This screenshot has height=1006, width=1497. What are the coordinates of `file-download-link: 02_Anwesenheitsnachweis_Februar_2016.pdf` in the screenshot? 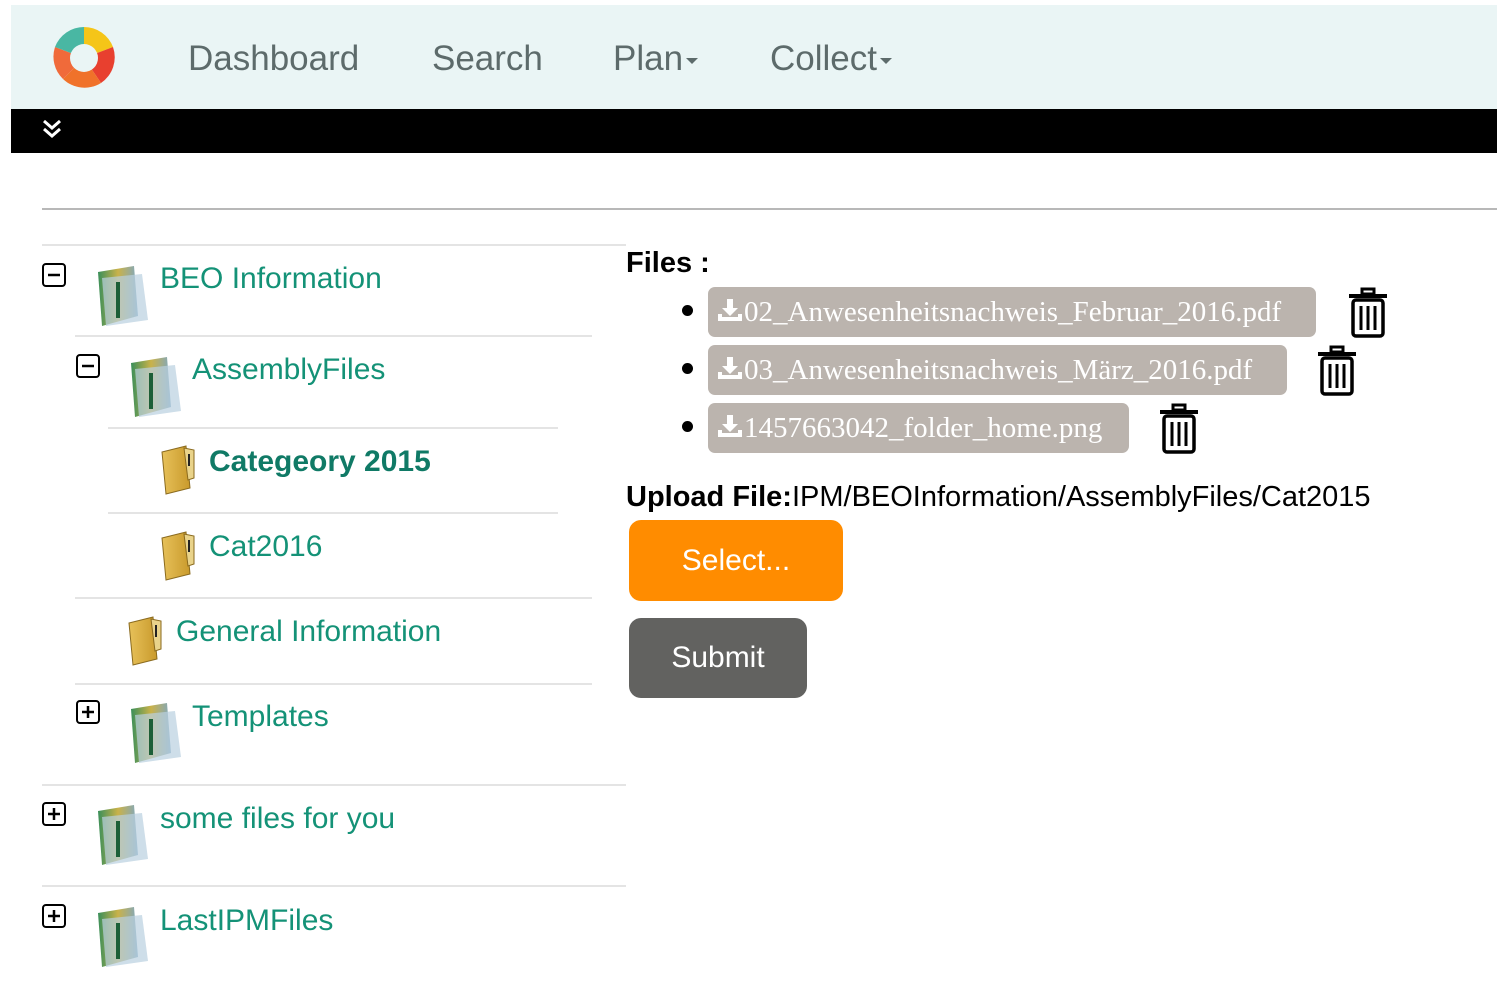 It's located at (1012, 312).